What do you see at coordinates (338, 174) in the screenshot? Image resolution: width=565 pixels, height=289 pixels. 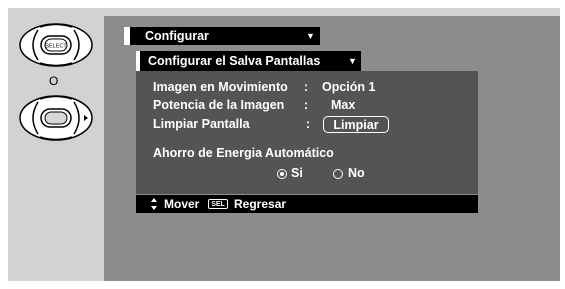 I see `radio-no-icon` at bounding box center [338, 174].